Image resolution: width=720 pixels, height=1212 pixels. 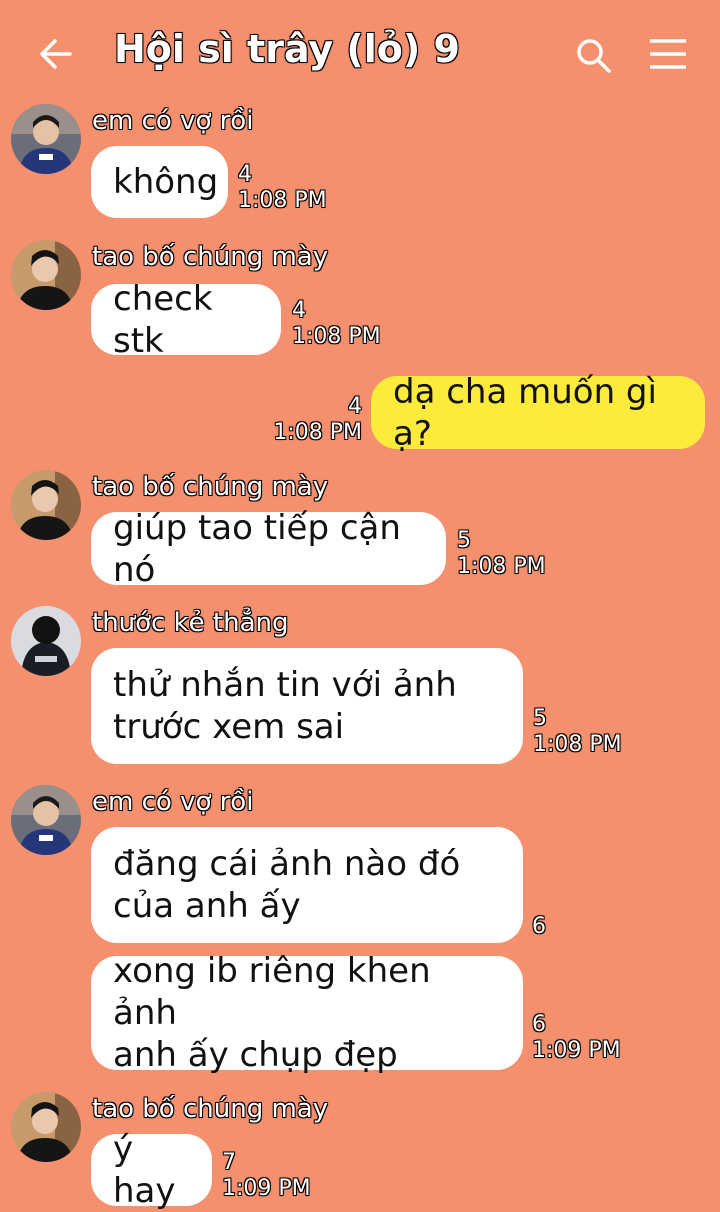 I want to click on message-meta: 6, so click(x=539, y=927).